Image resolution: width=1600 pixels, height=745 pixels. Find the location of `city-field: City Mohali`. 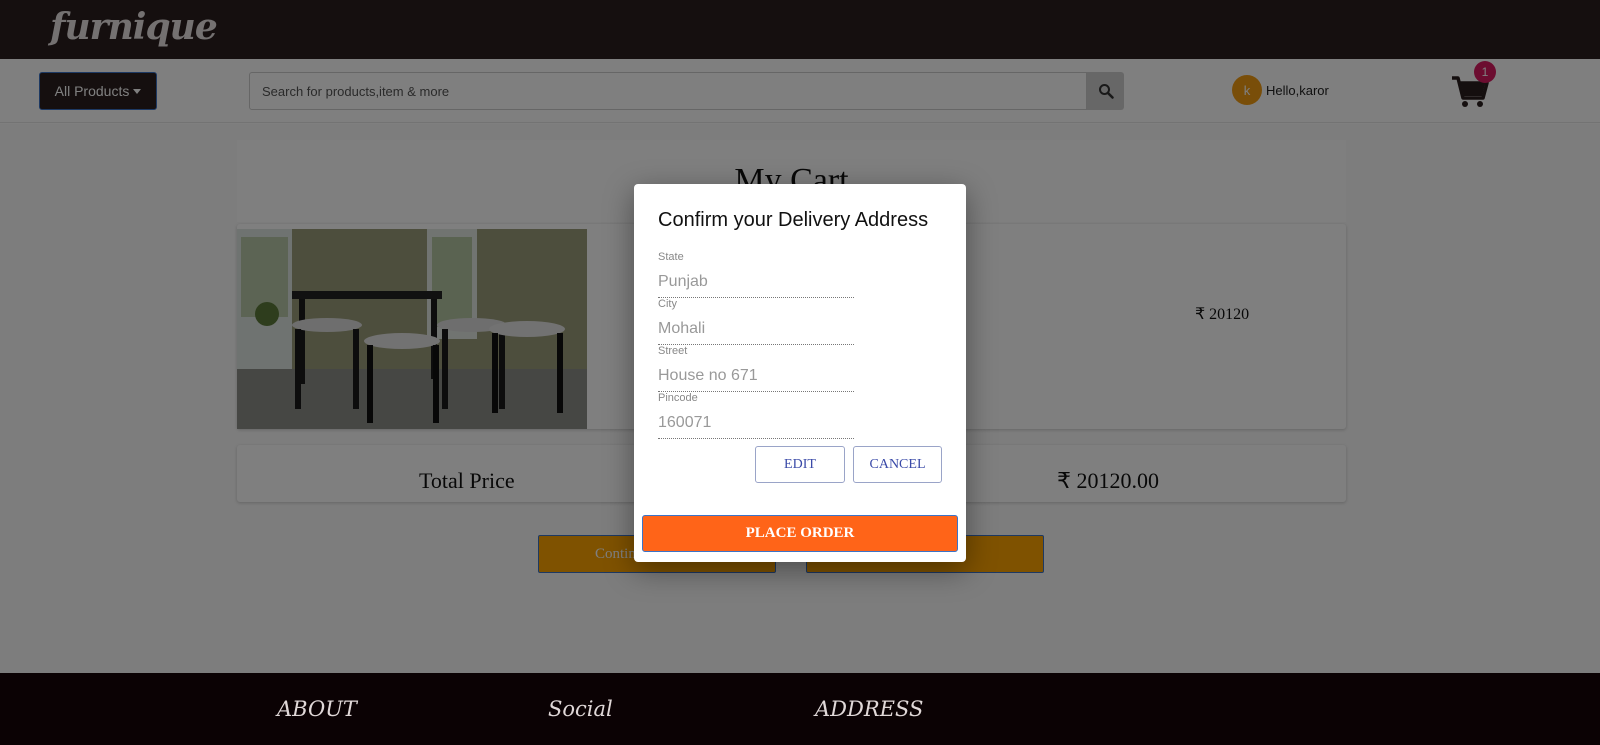

city-field: City Mohali is located at coordinates (756, 321).